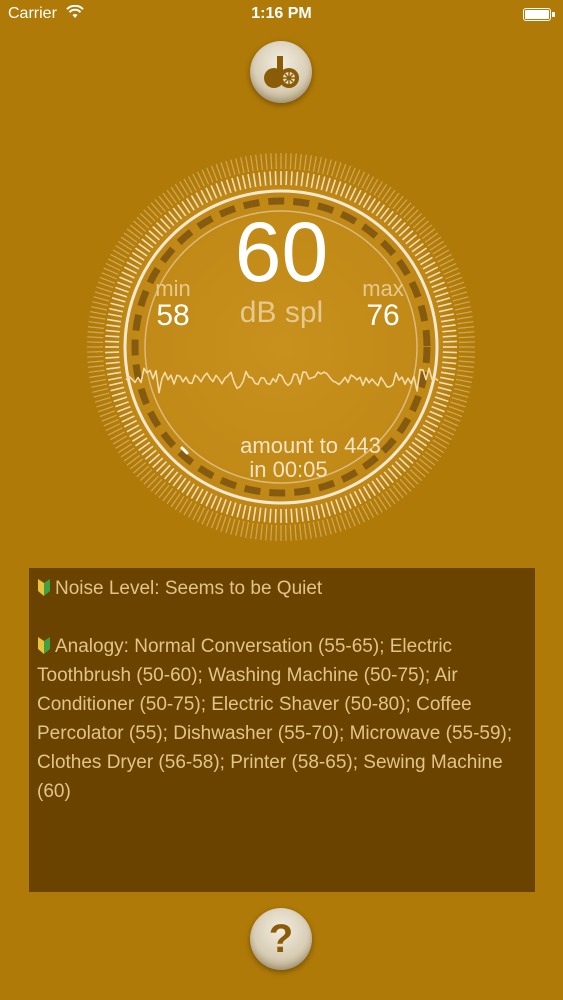 This screenshot has width=563, height=1000. What do you see at coordinates (383, 315) in the screenshot?
I see `max-value: 76` at bounding box center [383, 315].